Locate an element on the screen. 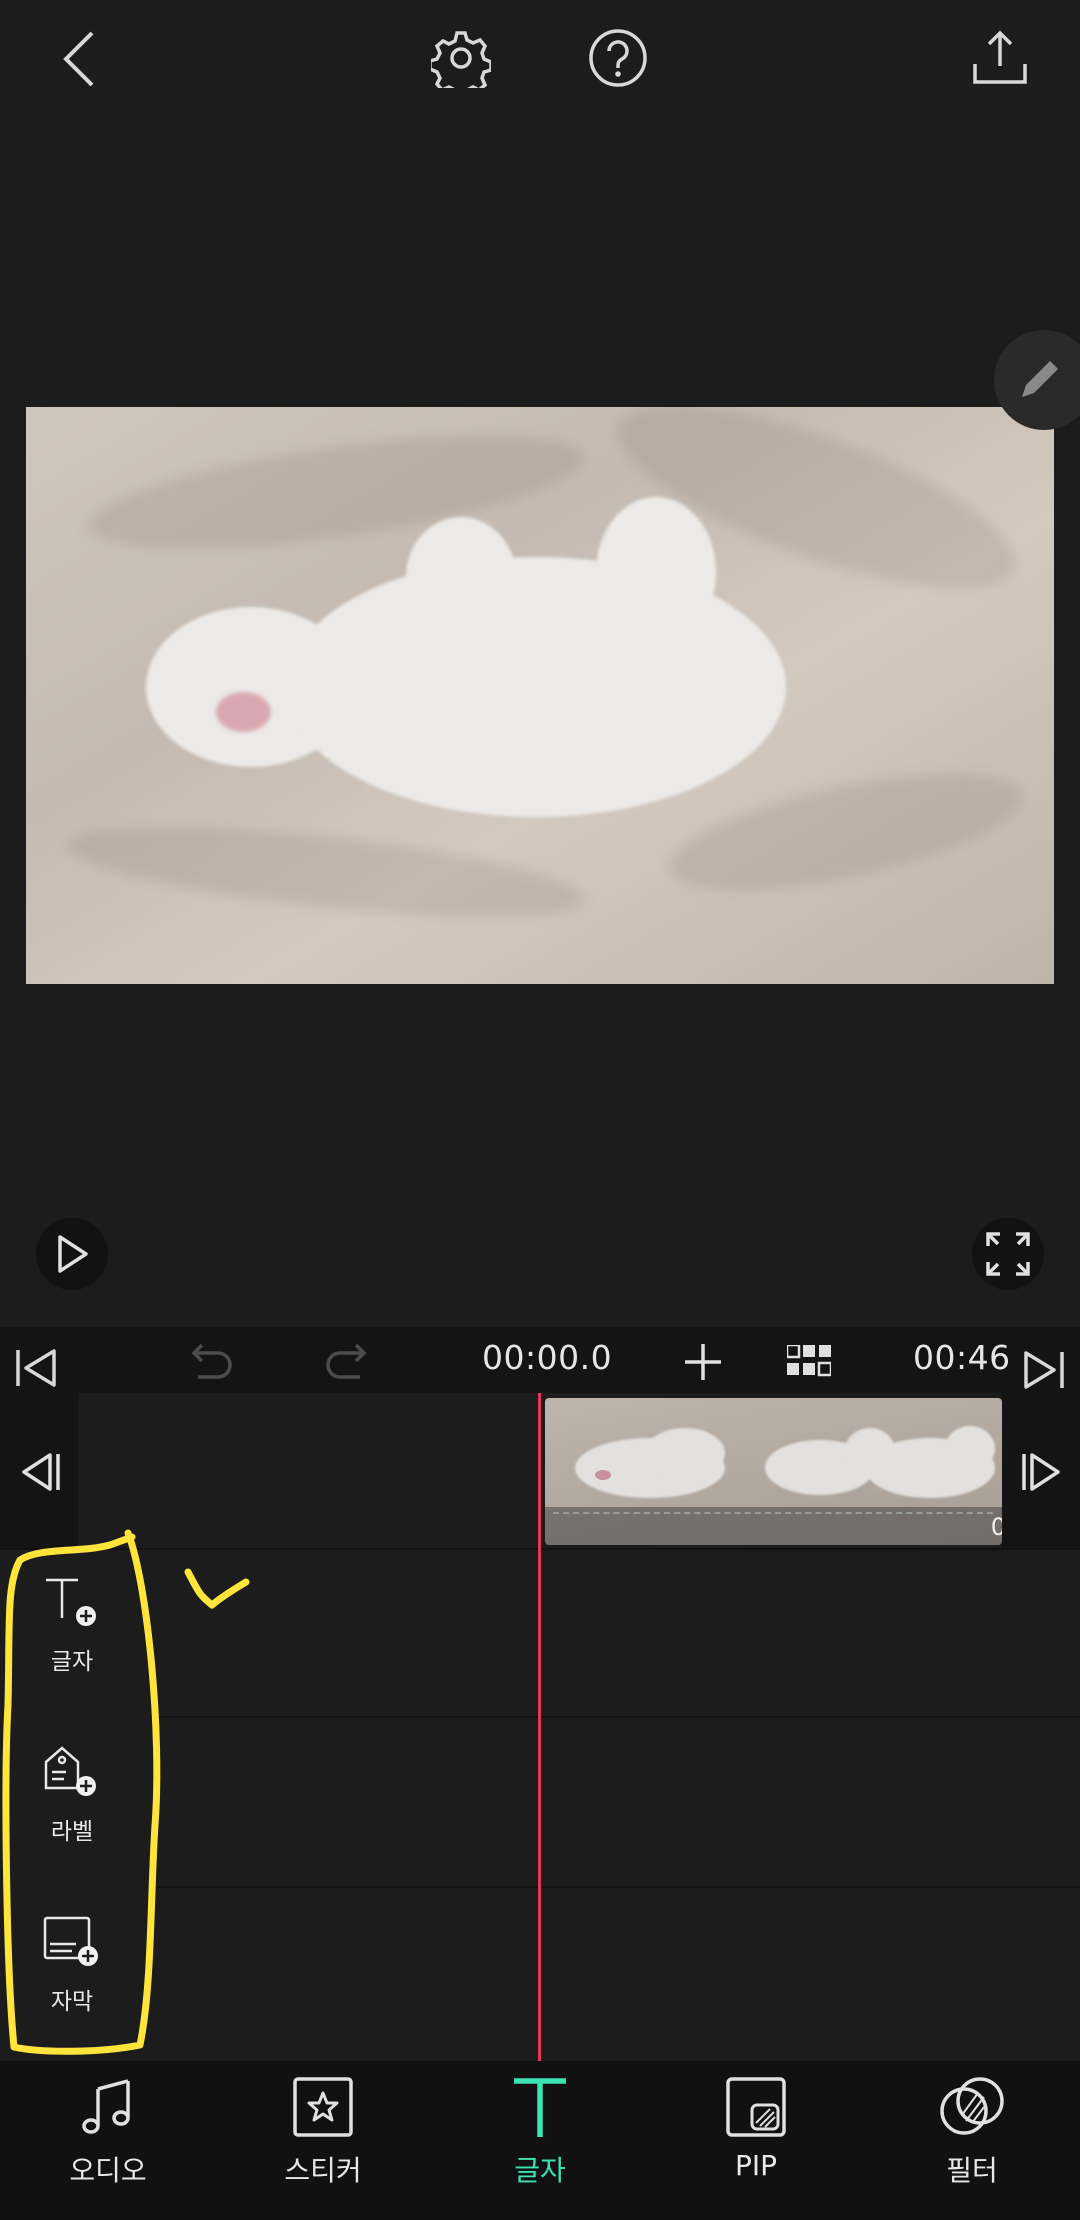  clip-duration-label: 0 is located at coordinates (996, 1527).